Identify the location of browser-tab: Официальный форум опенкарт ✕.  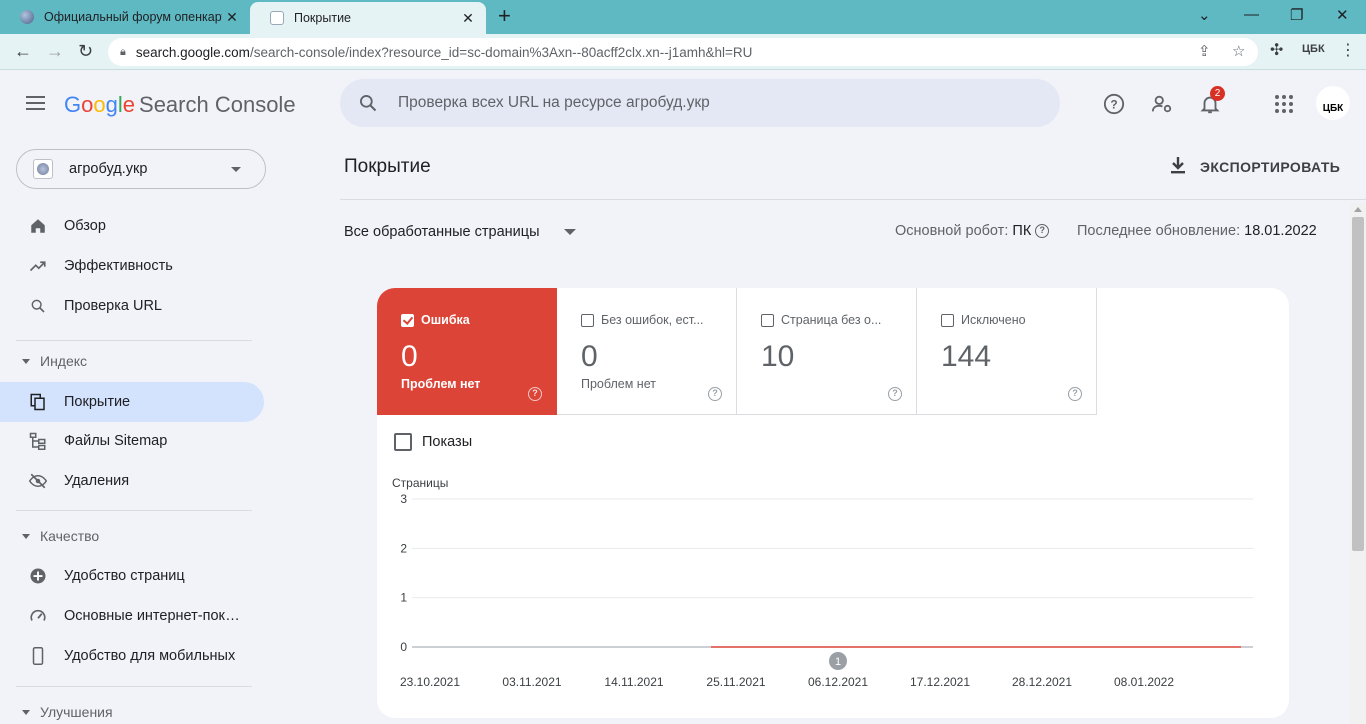
(125, 17).